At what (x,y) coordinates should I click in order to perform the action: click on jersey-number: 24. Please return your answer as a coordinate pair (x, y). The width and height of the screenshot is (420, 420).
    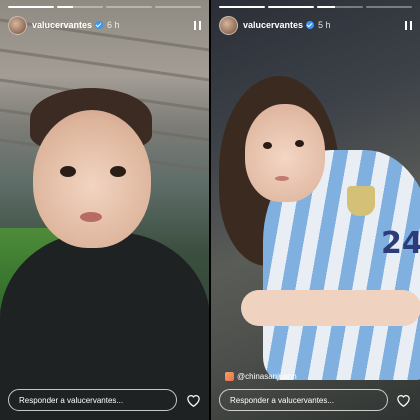
    Looking at the image, I should click on (400, 243).